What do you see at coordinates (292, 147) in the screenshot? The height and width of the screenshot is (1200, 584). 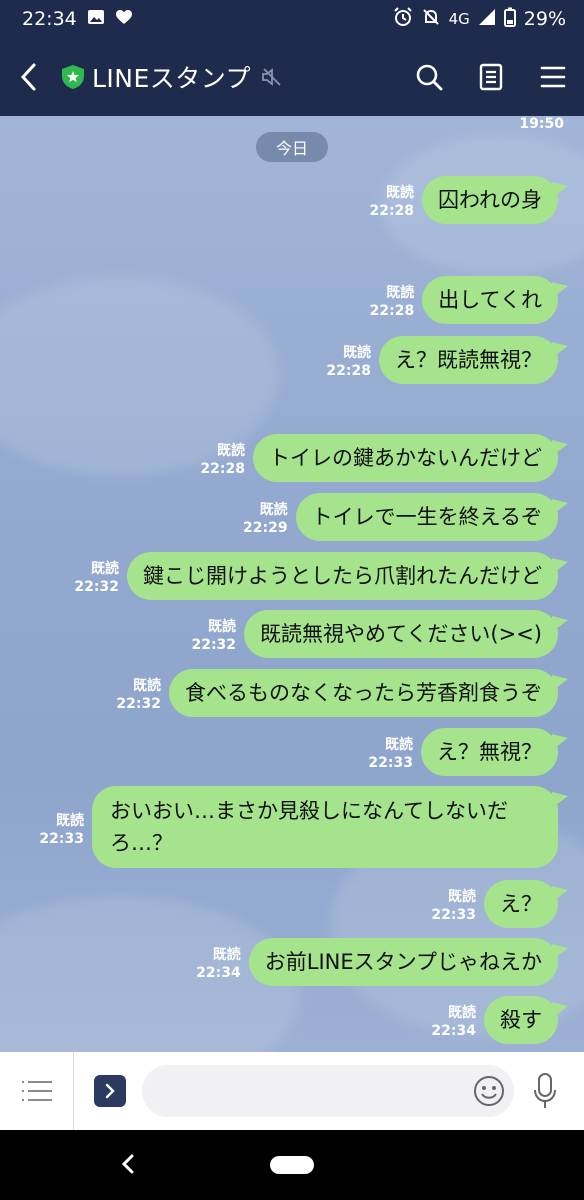 I see `date-separator: 今日` at bounding box center [292, 147].